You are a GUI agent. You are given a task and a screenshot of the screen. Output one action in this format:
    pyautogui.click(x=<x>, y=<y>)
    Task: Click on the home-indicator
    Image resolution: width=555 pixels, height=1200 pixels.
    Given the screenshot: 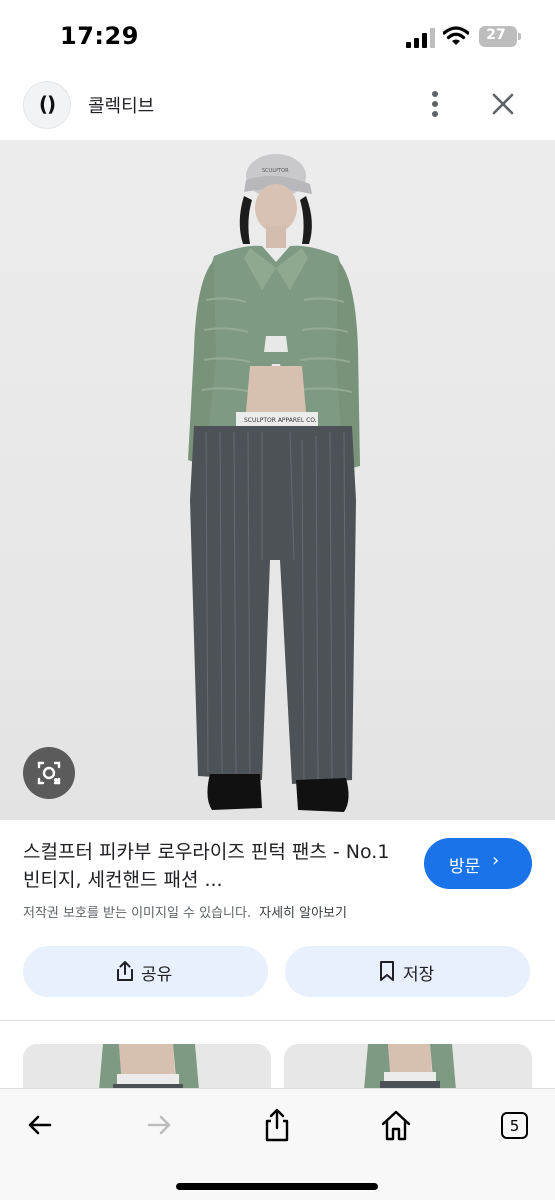 What is the action you would take?
    pyautogui.click(x=277, y=1186)
    